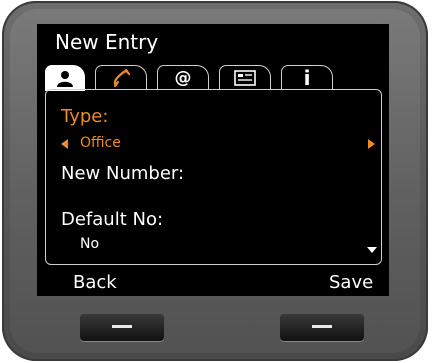 This screenshot has width=432, height=363. I want to click on default-no-value: No, so click(89, 244).